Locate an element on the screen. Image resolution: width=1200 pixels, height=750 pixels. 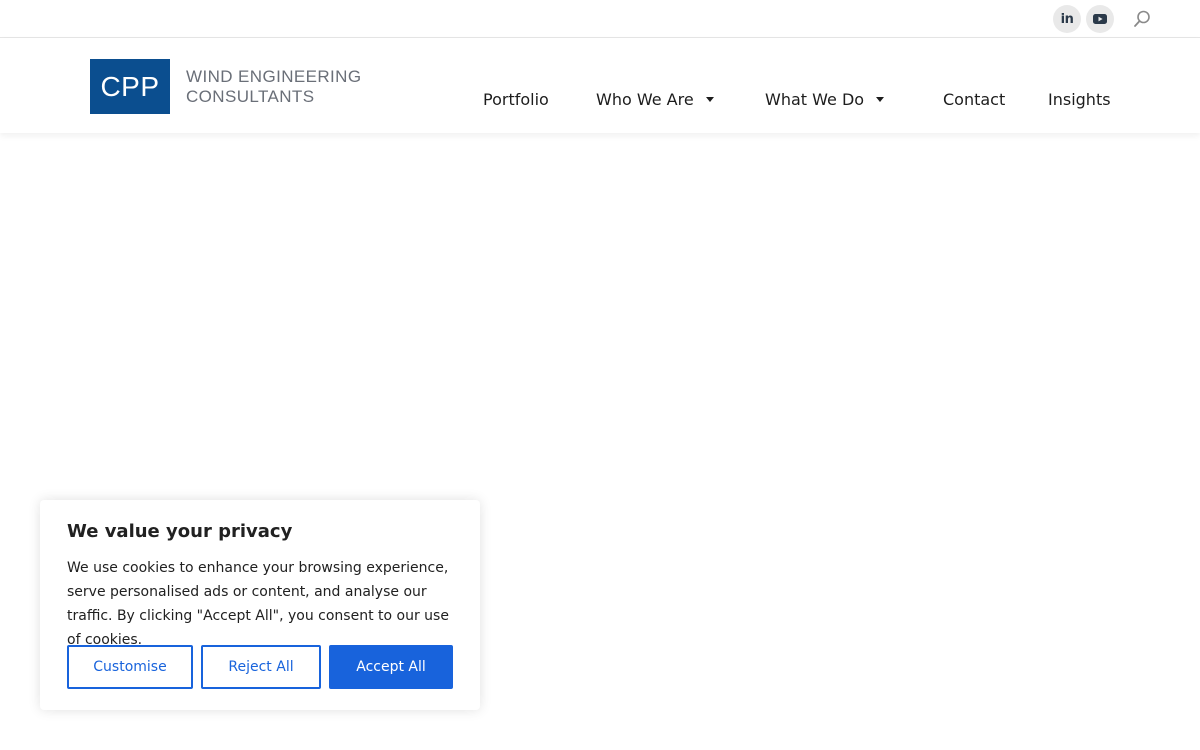
nav-label: Insights is located at coordinates (1079, 99).